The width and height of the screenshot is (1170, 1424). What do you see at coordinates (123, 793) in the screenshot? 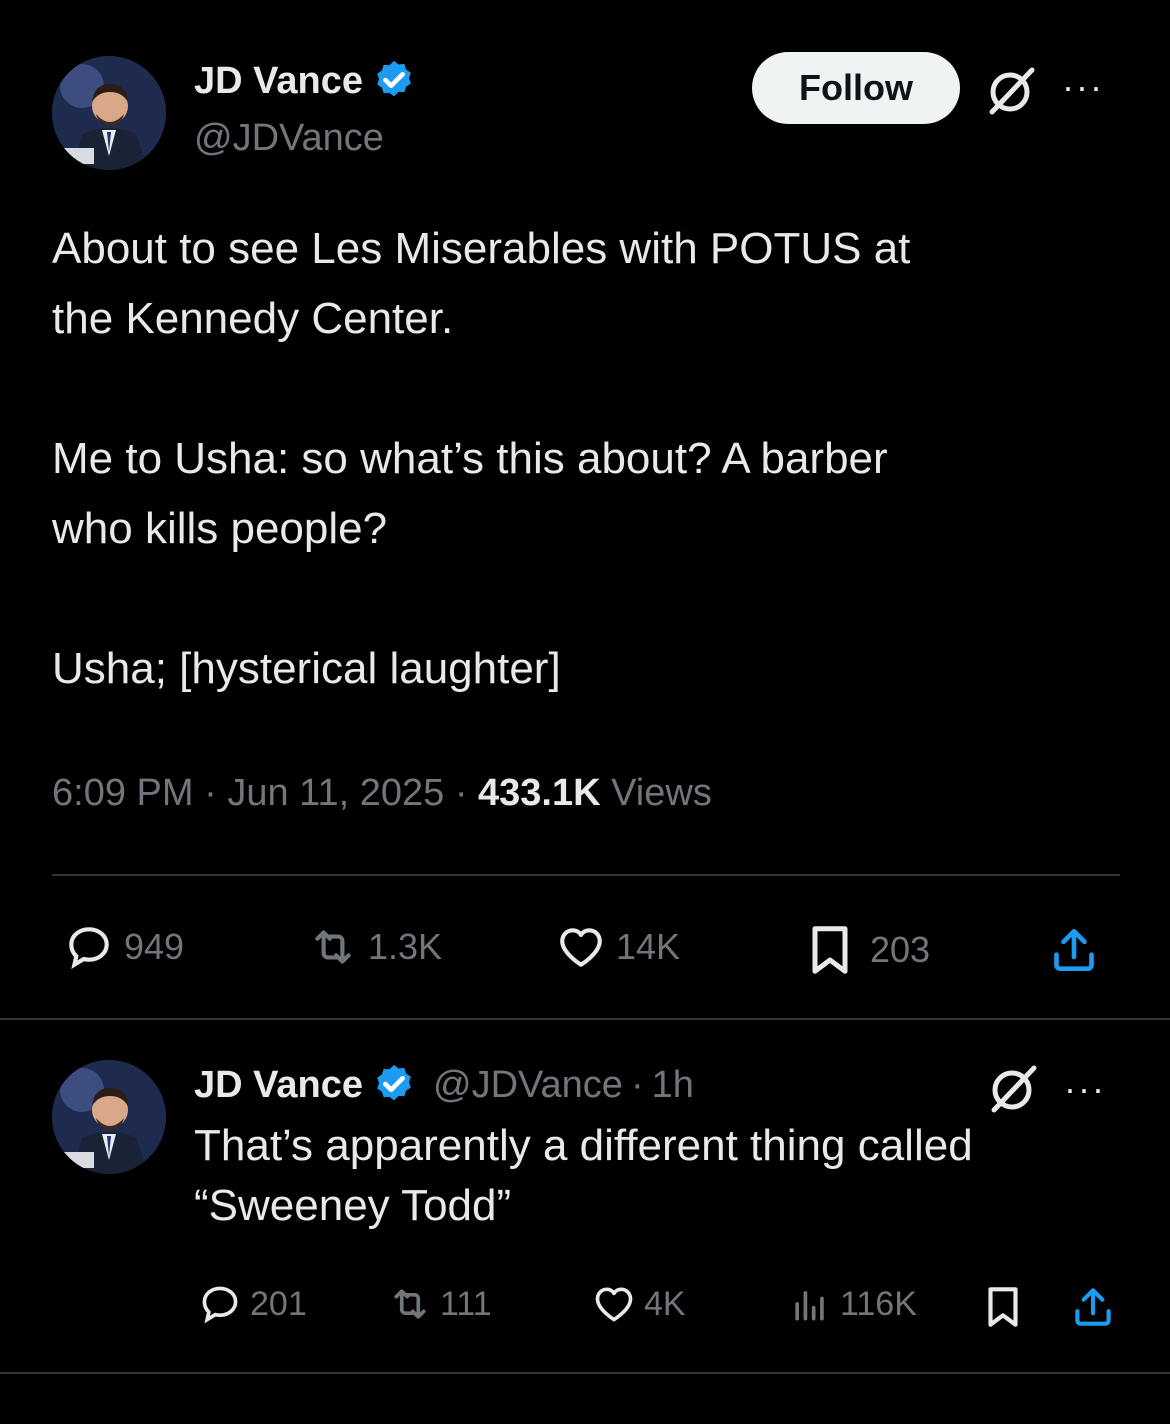
I see `post-time: 6:09 PM` at bounding box center [123, 793].